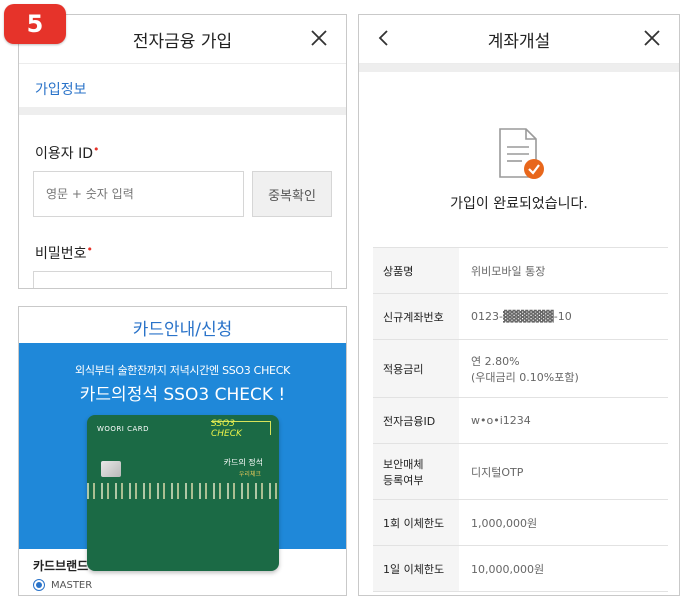  I want to click on promo-subtitle: 외식부터 술한잔까지 저녁시간엔 SSO3 CHECK, so click(182, 370).